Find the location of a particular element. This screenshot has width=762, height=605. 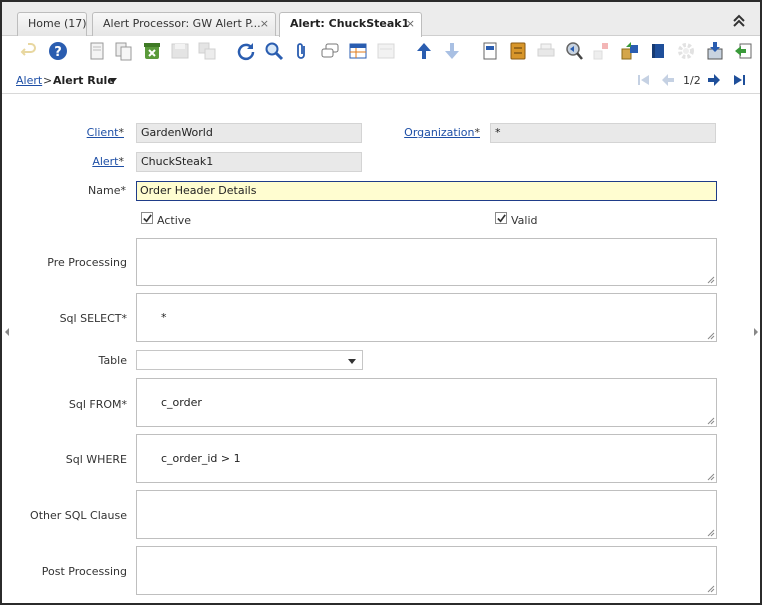

next-record-icon is located at coordinates (714, 80).